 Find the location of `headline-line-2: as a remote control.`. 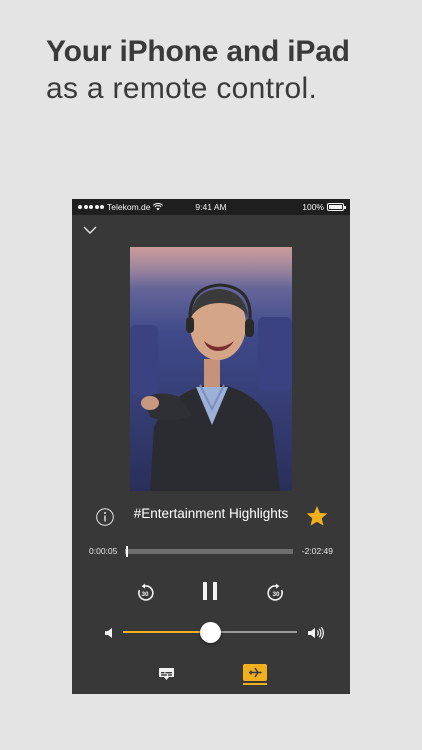

headline-line-2: as a remote control. is located at coordinates (182, 88).